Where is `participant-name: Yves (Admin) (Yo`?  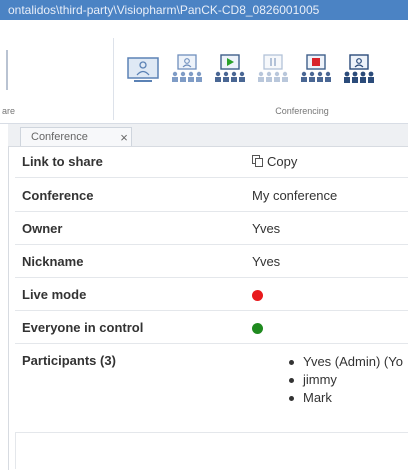
participant-name: Yves (Admin) (Yo is located at coordinates (353, 361).